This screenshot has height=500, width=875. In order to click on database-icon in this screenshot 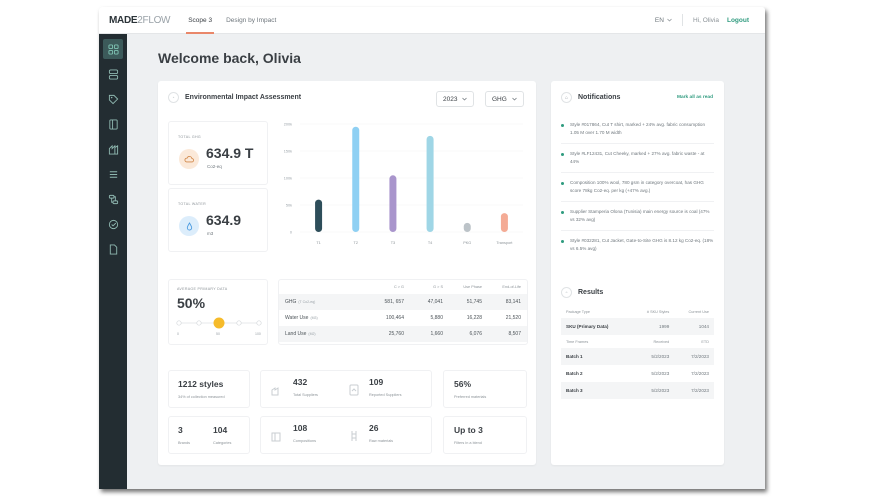, I will do `click(113, 74)`.